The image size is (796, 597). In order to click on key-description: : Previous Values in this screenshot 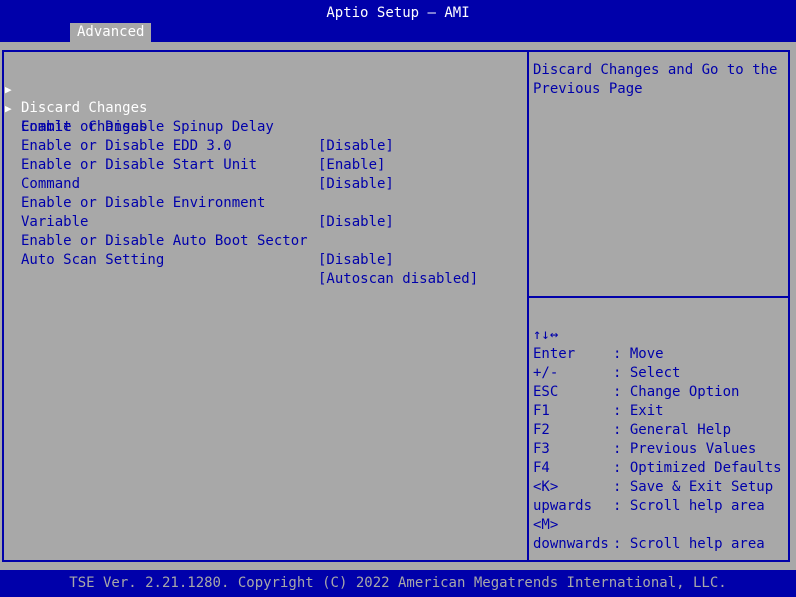, I will do `click(685, 449)`.